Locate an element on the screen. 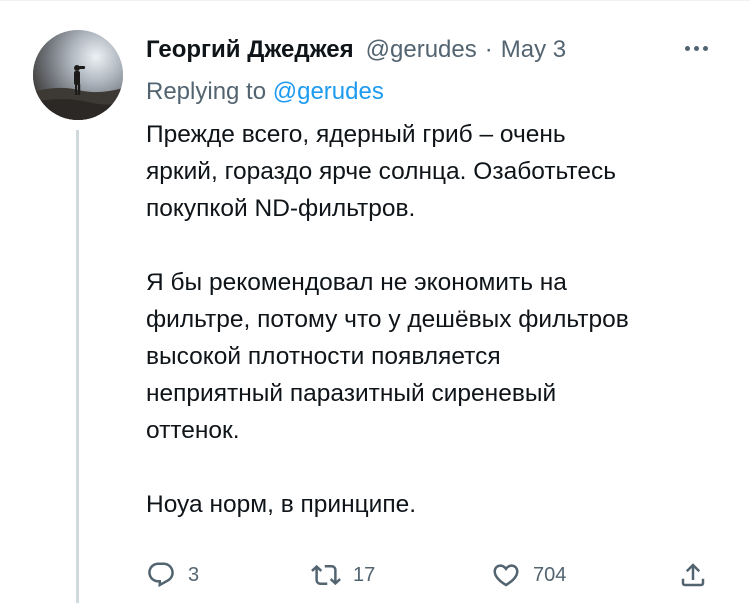  retweet-icon is located at coordinates (326, 575).